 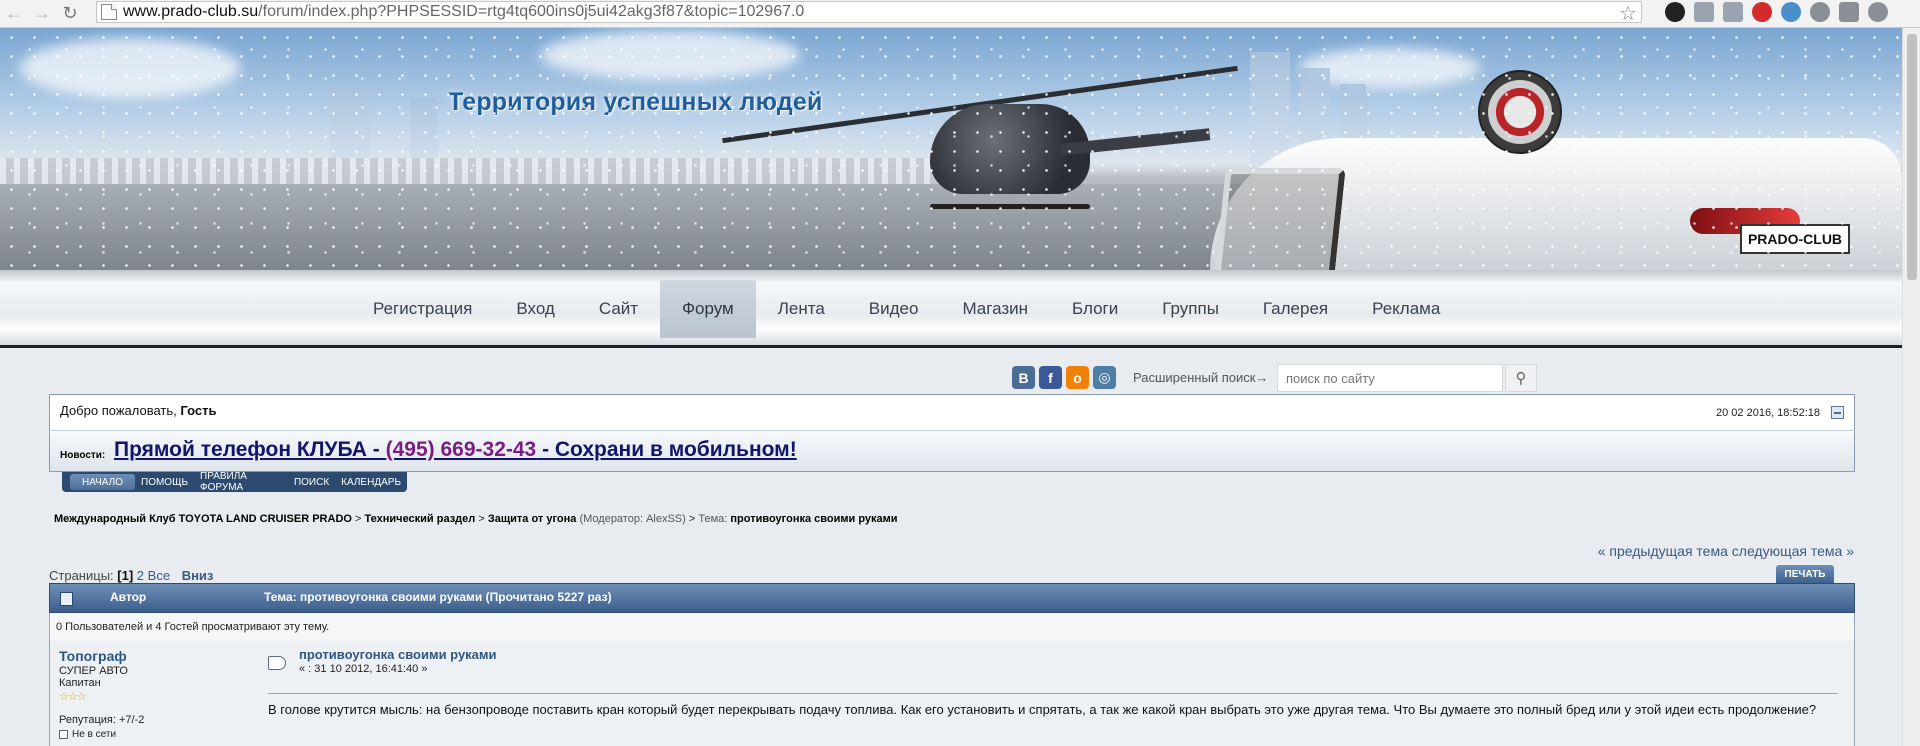 What do you see at coordinates (420, 519) in the screenshot?
I see `breadcrumb-section: Технический раздел` at bounding box center [420, 519].